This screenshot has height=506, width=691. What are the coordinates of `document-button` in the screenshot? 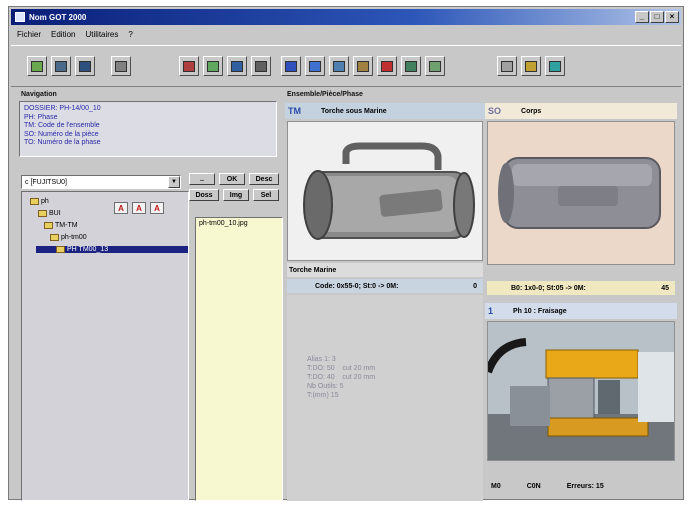 It's located at (411, 66).